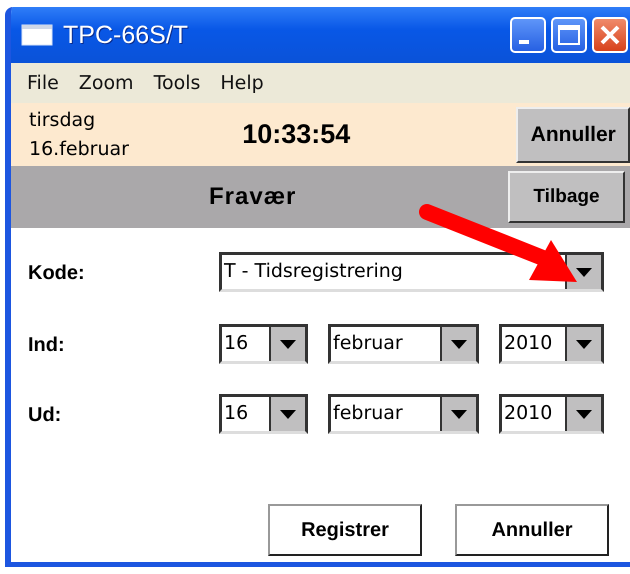 This screenshot has width=630, height=574. Describe the element at coordinates (177, 83) in the screenshot. I see `menu-item: Tools` at that location.